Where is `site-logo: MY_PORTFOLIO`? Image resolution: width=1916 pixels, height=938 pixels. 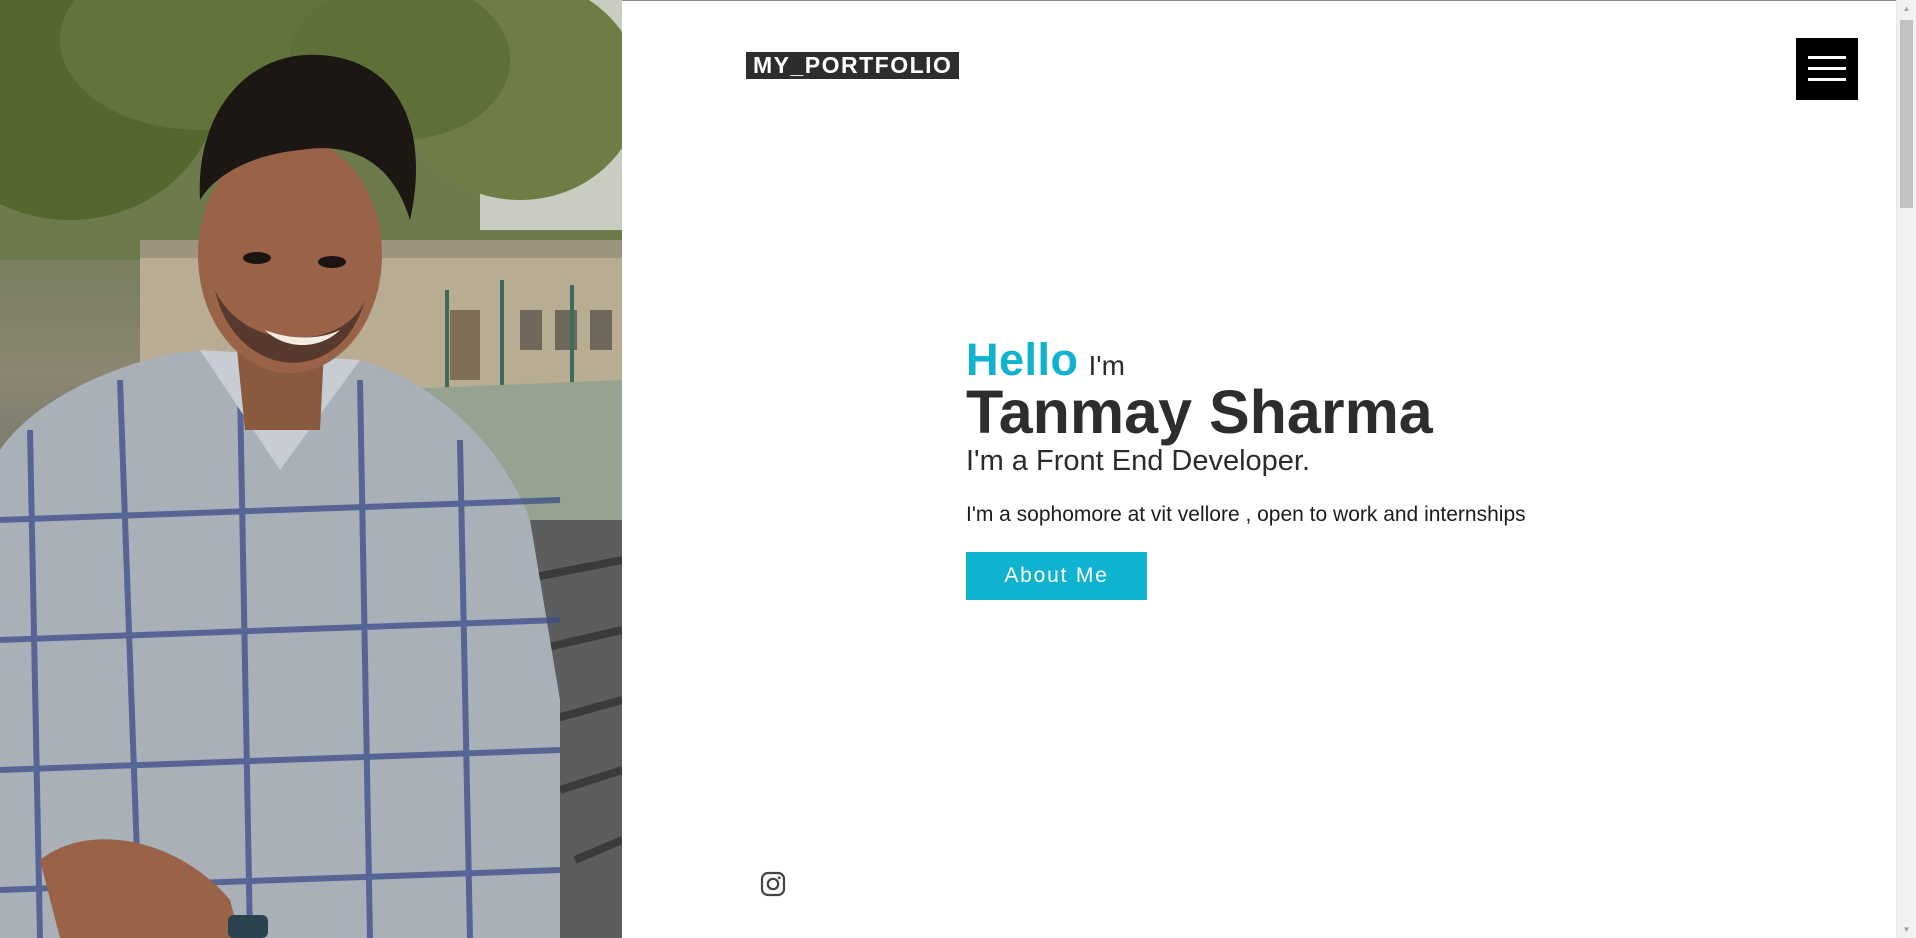 site-logo: MY_PORTFOLIO is located at coordinates (853, 65).